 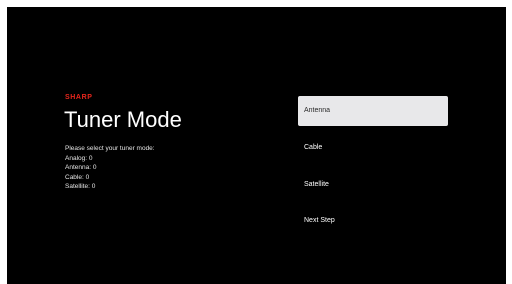 I want to click on menu-item-antenna: Antenna, so click(x=373, y=111).